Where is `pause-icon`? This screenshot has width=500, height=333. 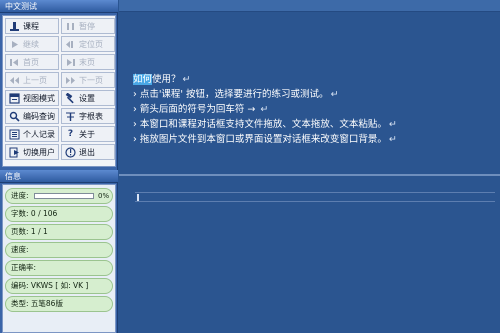 pause-icon is located at coordinates (70, 26).